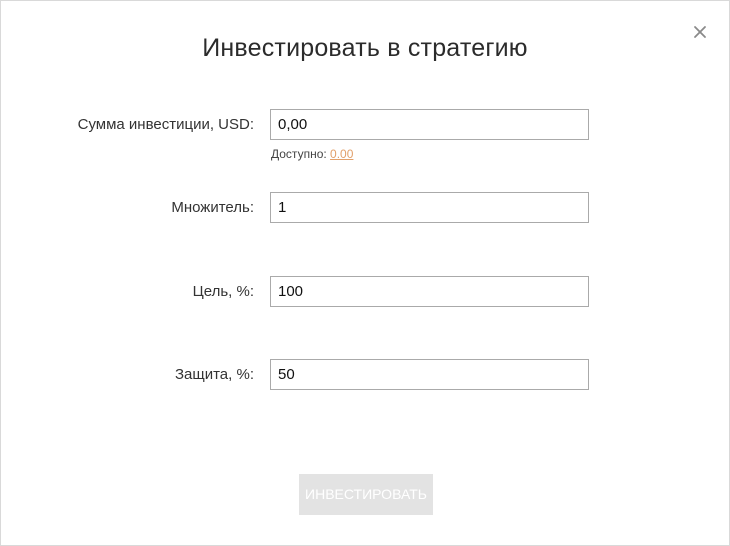  What do you see at coordinates (429, 291) in the screenshot?
I see `target-input` at bounding box center [429, 291].